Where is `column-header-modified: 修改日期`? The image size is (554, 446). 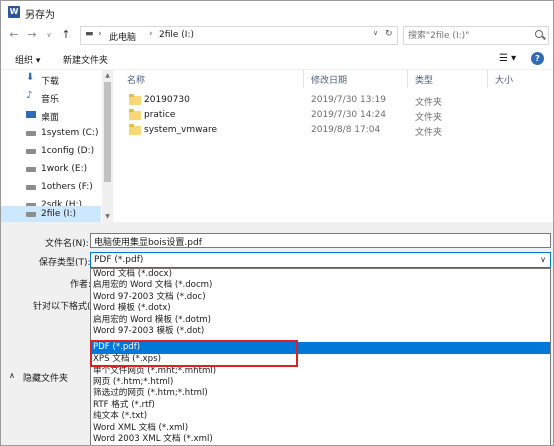 column-header-modified: 修改日期 is located at coordinates (329, 79).